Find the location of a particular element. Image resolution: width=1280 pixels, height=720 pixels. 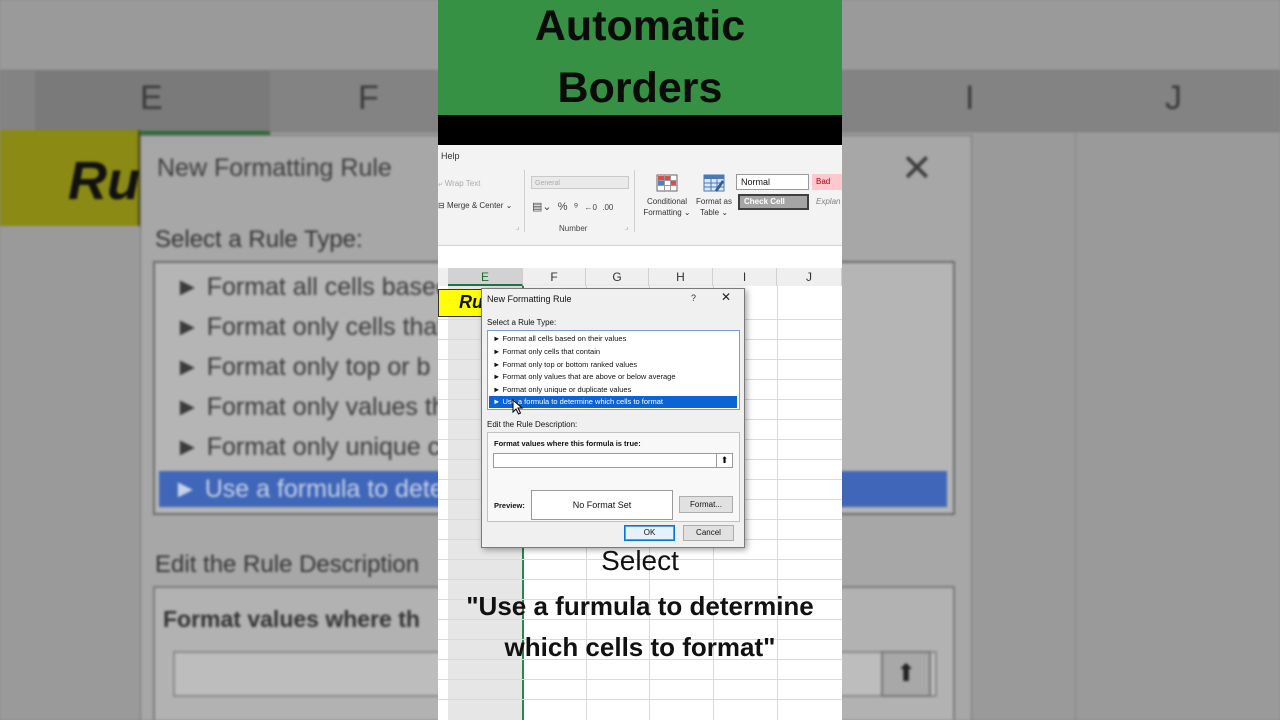

bg-col-e: E is located at coordinates (151, 98).